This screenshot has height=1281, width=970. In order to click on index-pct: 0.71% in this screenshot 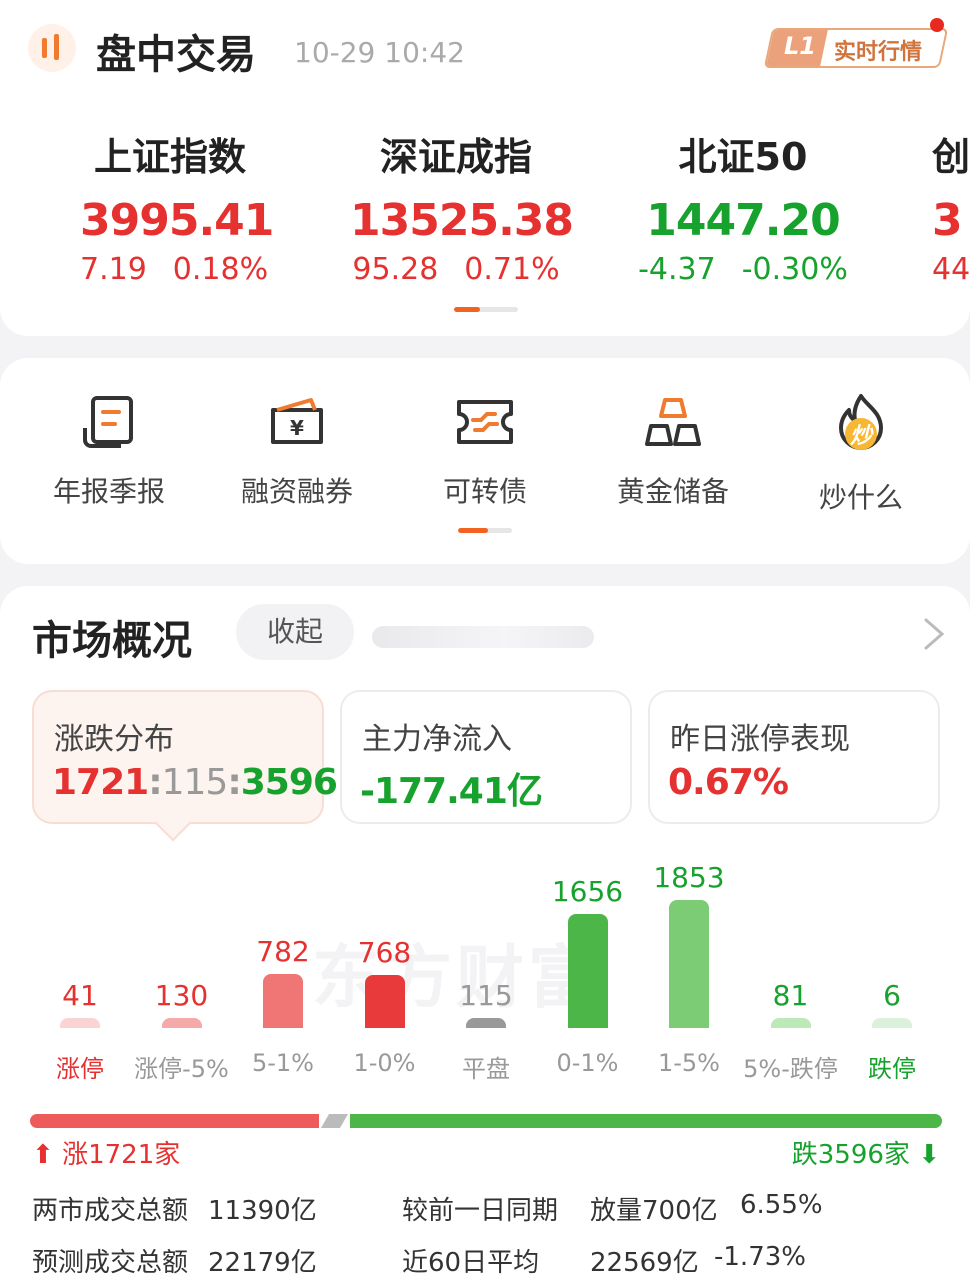, I will do `click(512, 269)`.